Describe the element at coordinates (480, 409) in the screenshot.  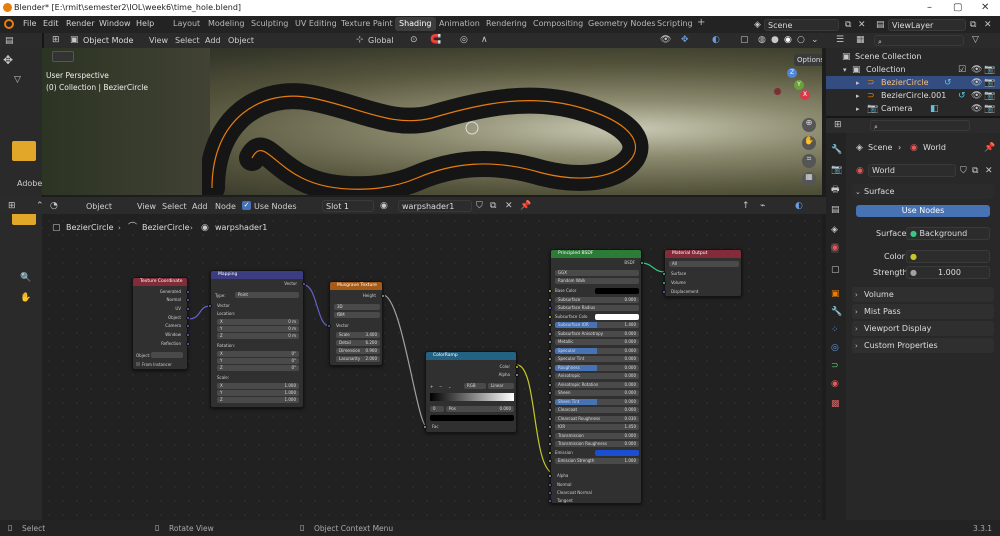
I see `stop-position-field: Pos 0.000` at that location.